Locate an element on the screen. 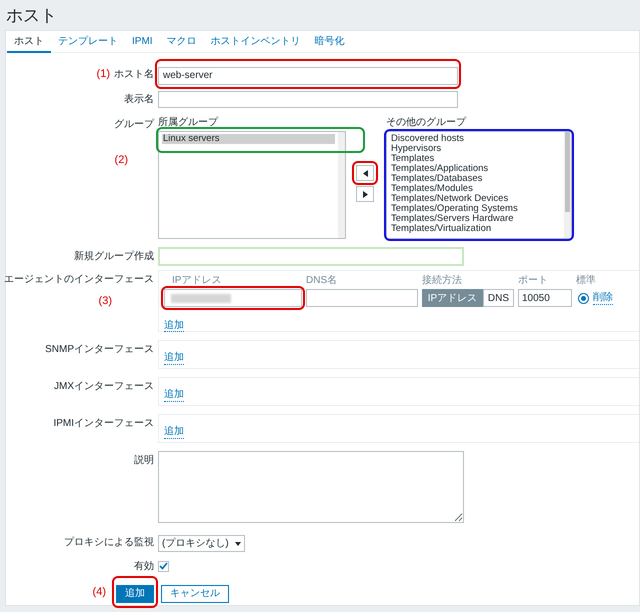 This screenshot has height=612, width=640. triangle-right-icon is located at coordinates (365, 194).